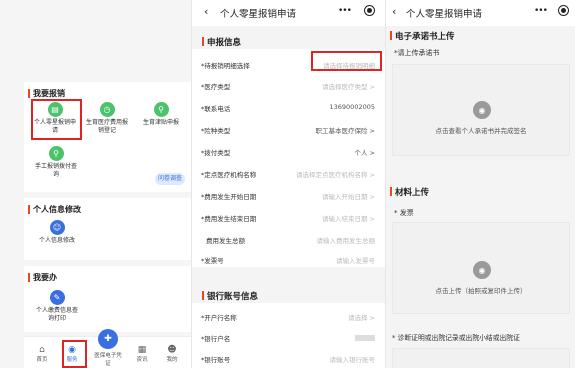 Image resolution: width=575 pixels, height=368 pixels. What do you see at coordinates (288, 150) in the screenshot?
I see `field-payout-type: *拨付类型 个人 >` at bounding box center [288, 150].